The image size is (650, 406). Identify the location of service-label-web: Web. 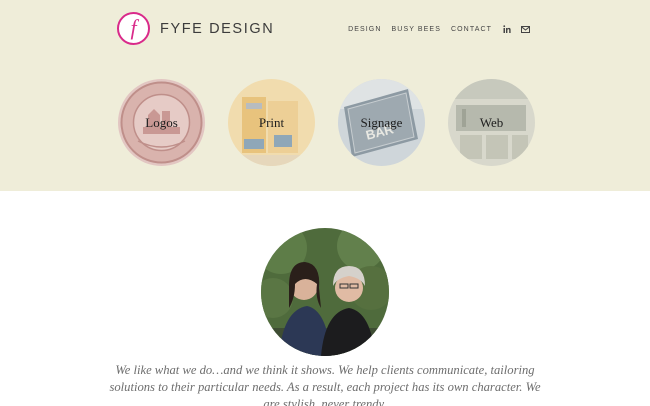
(491, 122).